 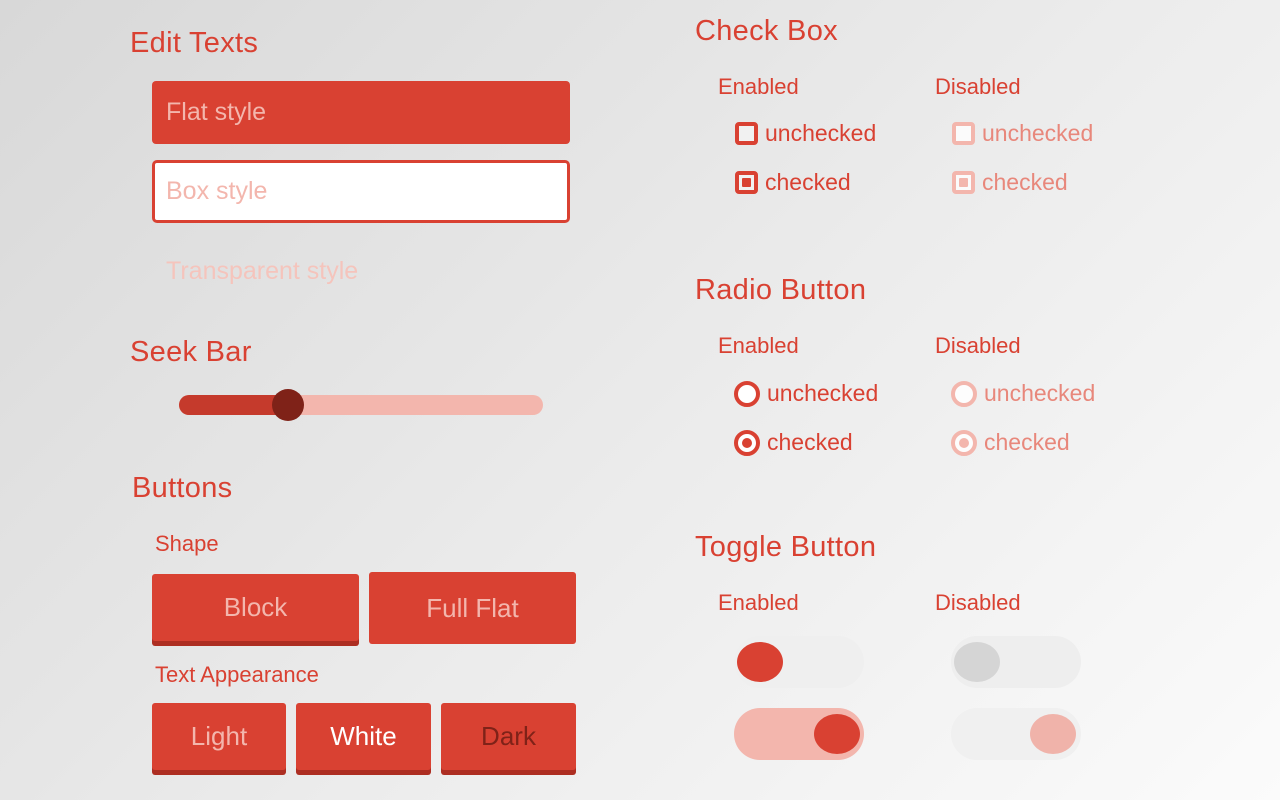 I want to click on check-box-title: Check Box, so click(x=766, y=31).